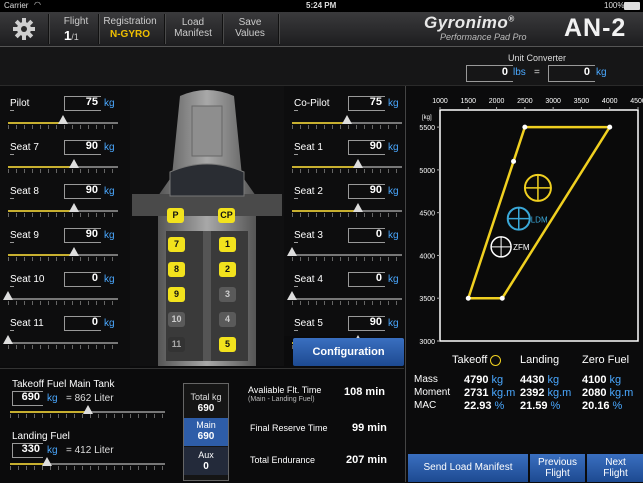 The width and height of the screenshot is (643, 483). What do you see at coordinates (227, 344) in the screenshot?
I see `seat-marker-5: 5` at bounding box center [227, 344].